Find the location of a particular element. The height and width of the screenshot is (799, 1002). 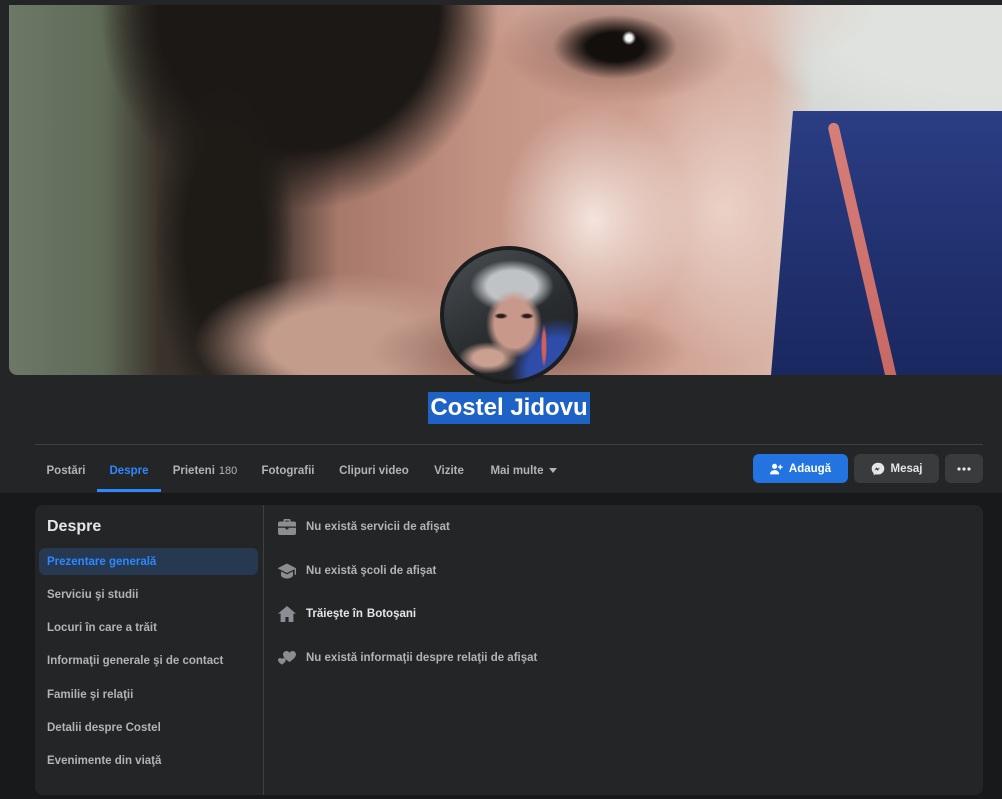

overview-current-city: Trăieşte în Botoşani is located at coordinates (407, 614).